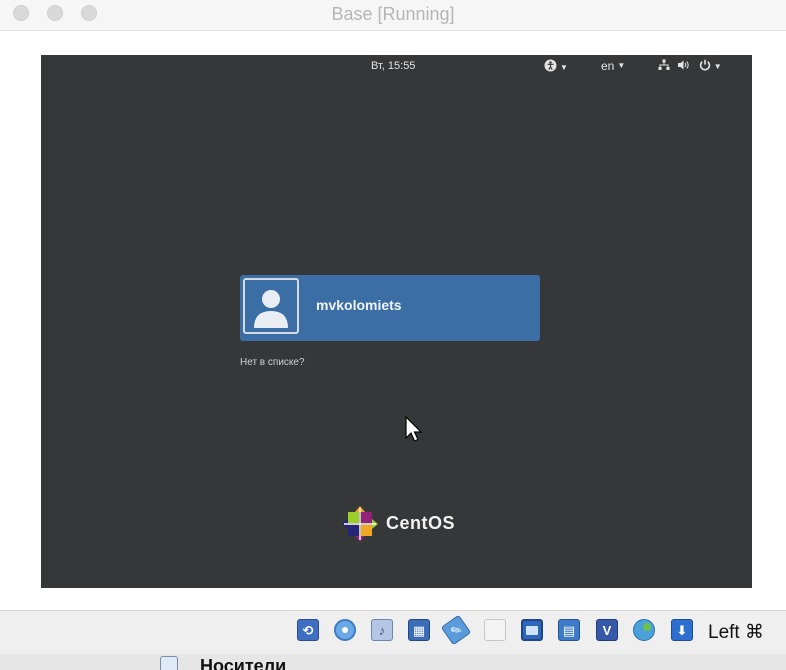 The width and height of the screenshot is (786, 670). I want to click on not-listed-link: Нет в списке?, so click(272, 362).